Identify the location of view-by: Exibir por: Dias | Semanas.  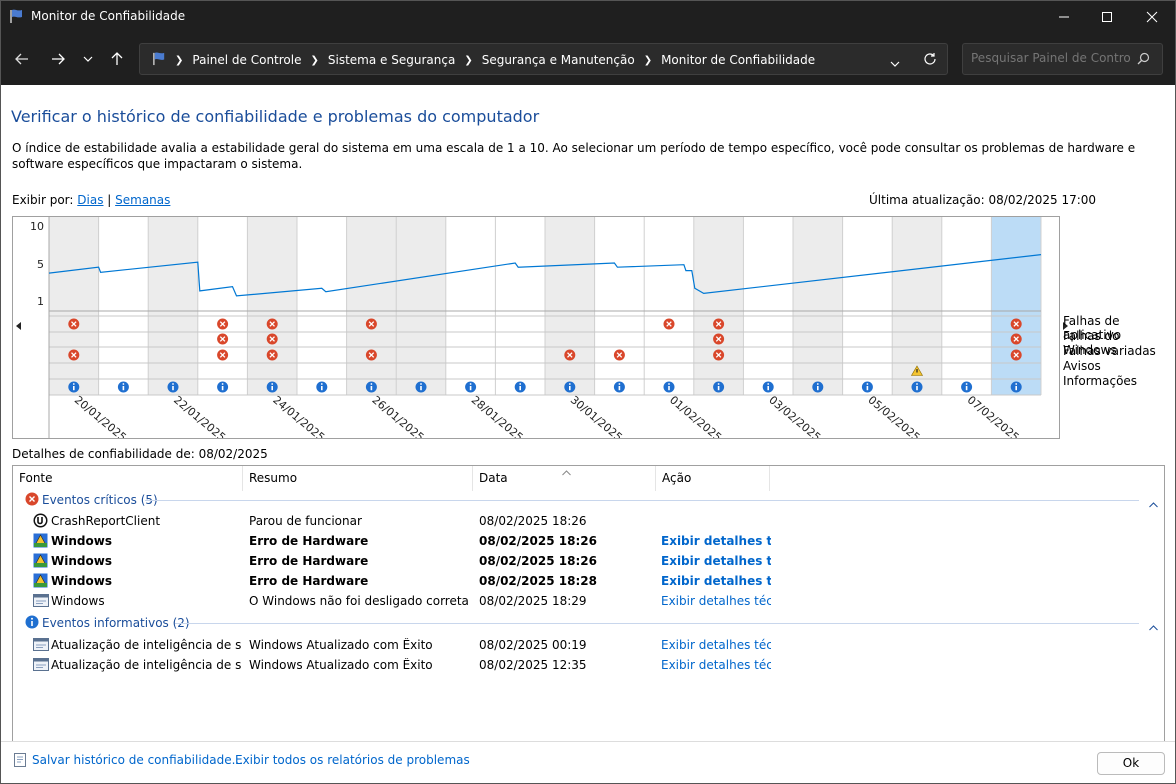
(91, 200).